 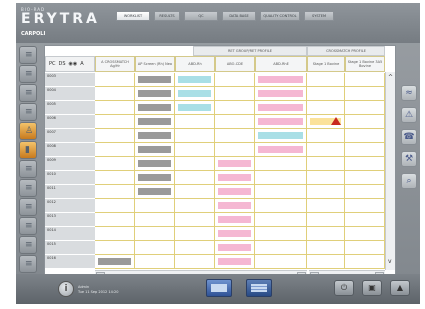 I want to click on warning-icon, so click(x=336, y=121).